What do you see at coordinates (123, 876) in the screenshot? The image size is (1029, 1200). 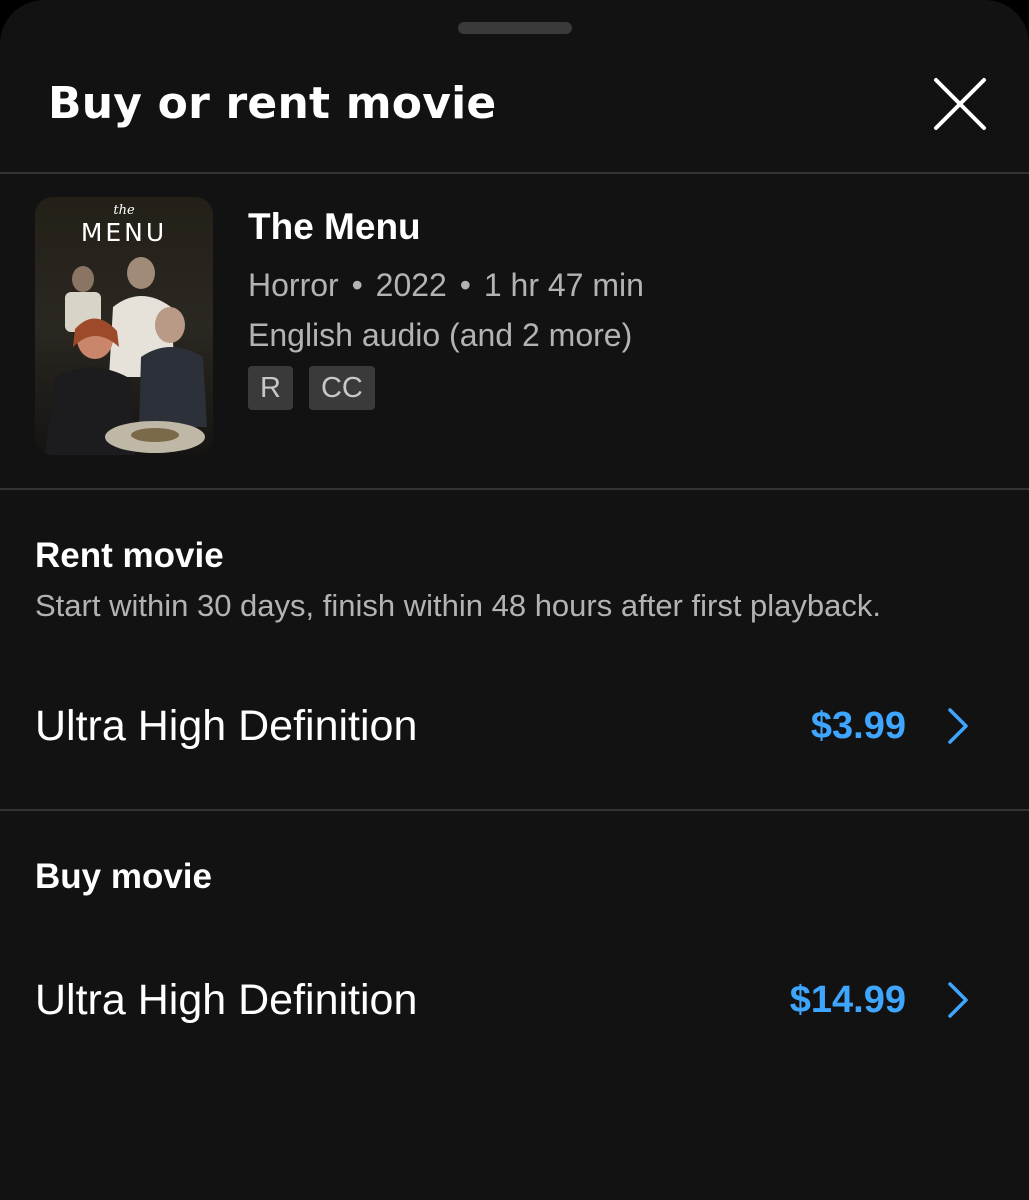 I see `buy-title: Buy movie` at bounding box center [123, 876].